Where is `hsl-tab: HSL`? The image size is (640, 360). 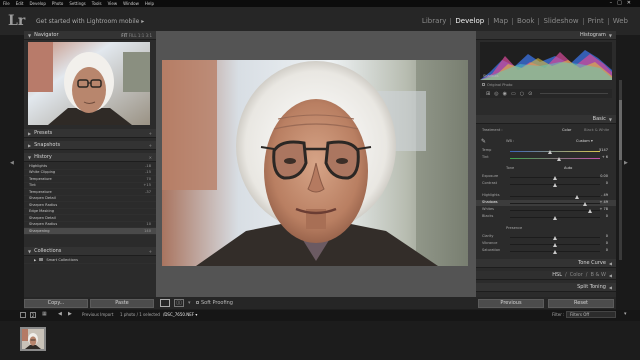 hsl-tab: HSL is located at coordinates (557, 275).